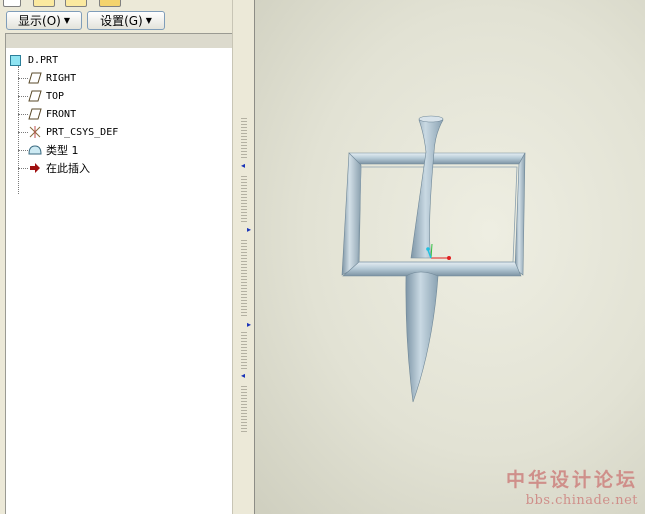 The height and width of the screenshot is (514, 645). I want to click on settings-button-label: 设置(G), so click(121, 21).